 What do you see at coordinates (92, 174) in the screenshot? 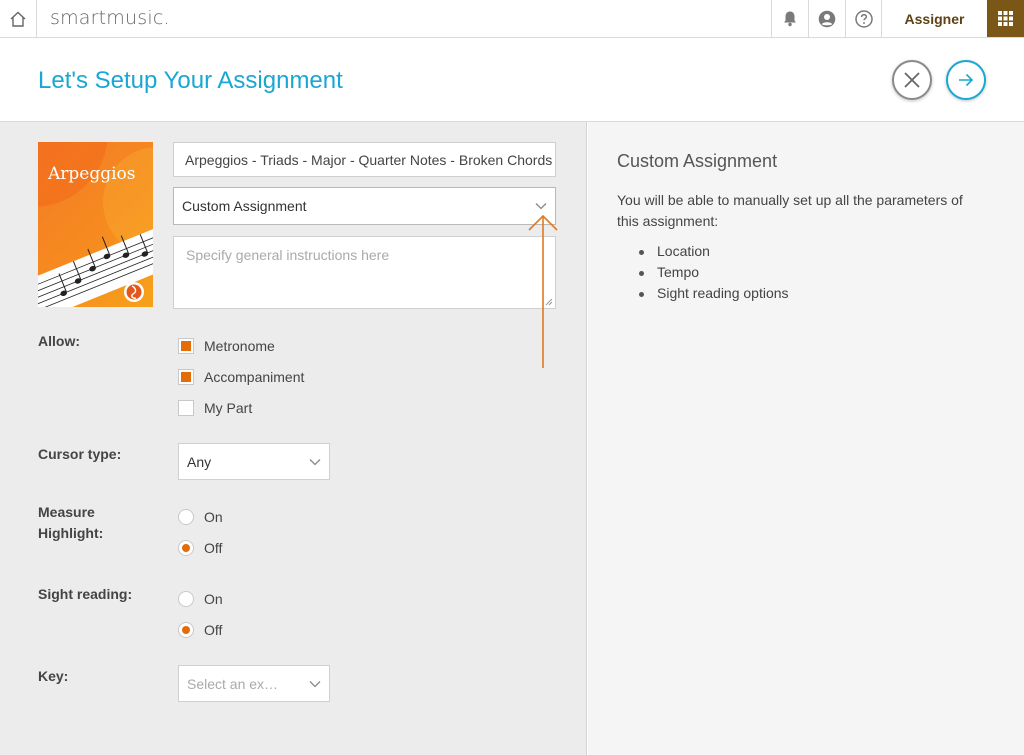
I see `cover-title: Arpeggios` at bounding box center [92, 174].